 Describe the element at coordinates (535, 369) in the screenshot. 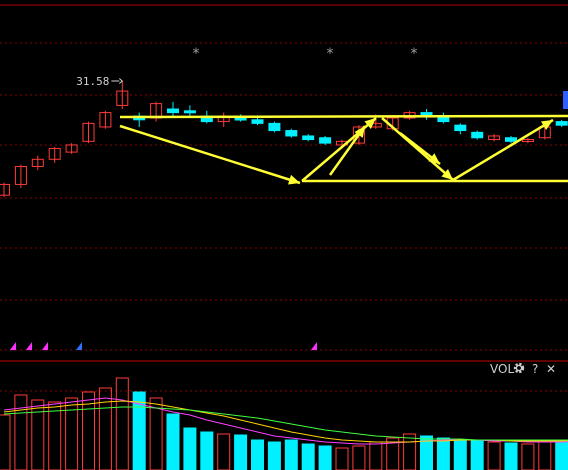

I see `help-button: ?` at that location.